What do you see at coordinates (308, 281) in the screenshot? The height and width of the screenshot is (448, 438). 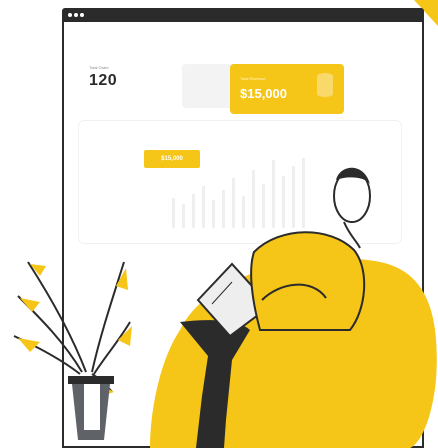 I see `person-torso` at bounding box center [308, 281].